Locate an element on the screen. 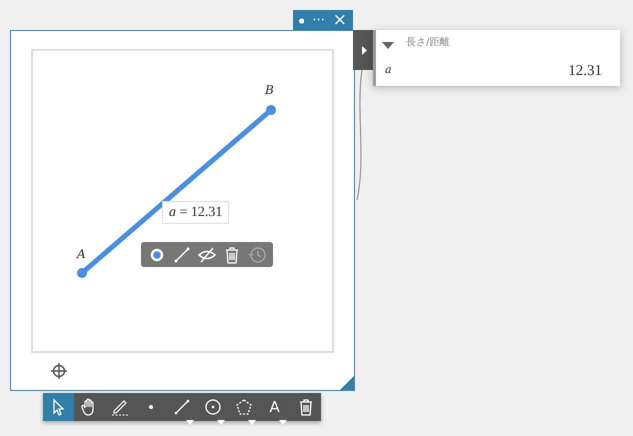 The image size is (633, 436). panel-toggle-button is located at coordinates (364, 50).